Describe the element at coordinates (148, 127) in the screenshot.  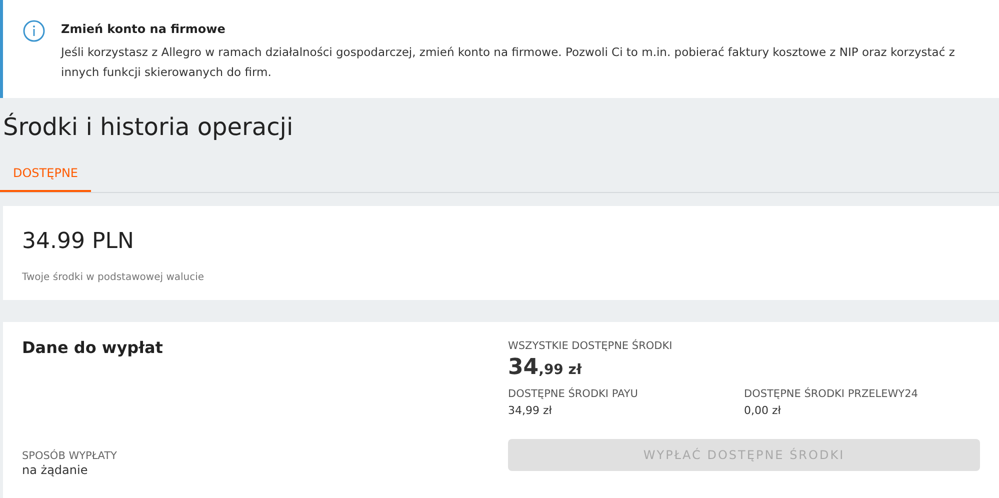
I see `page-title: Środki i historia operacji` at that location.